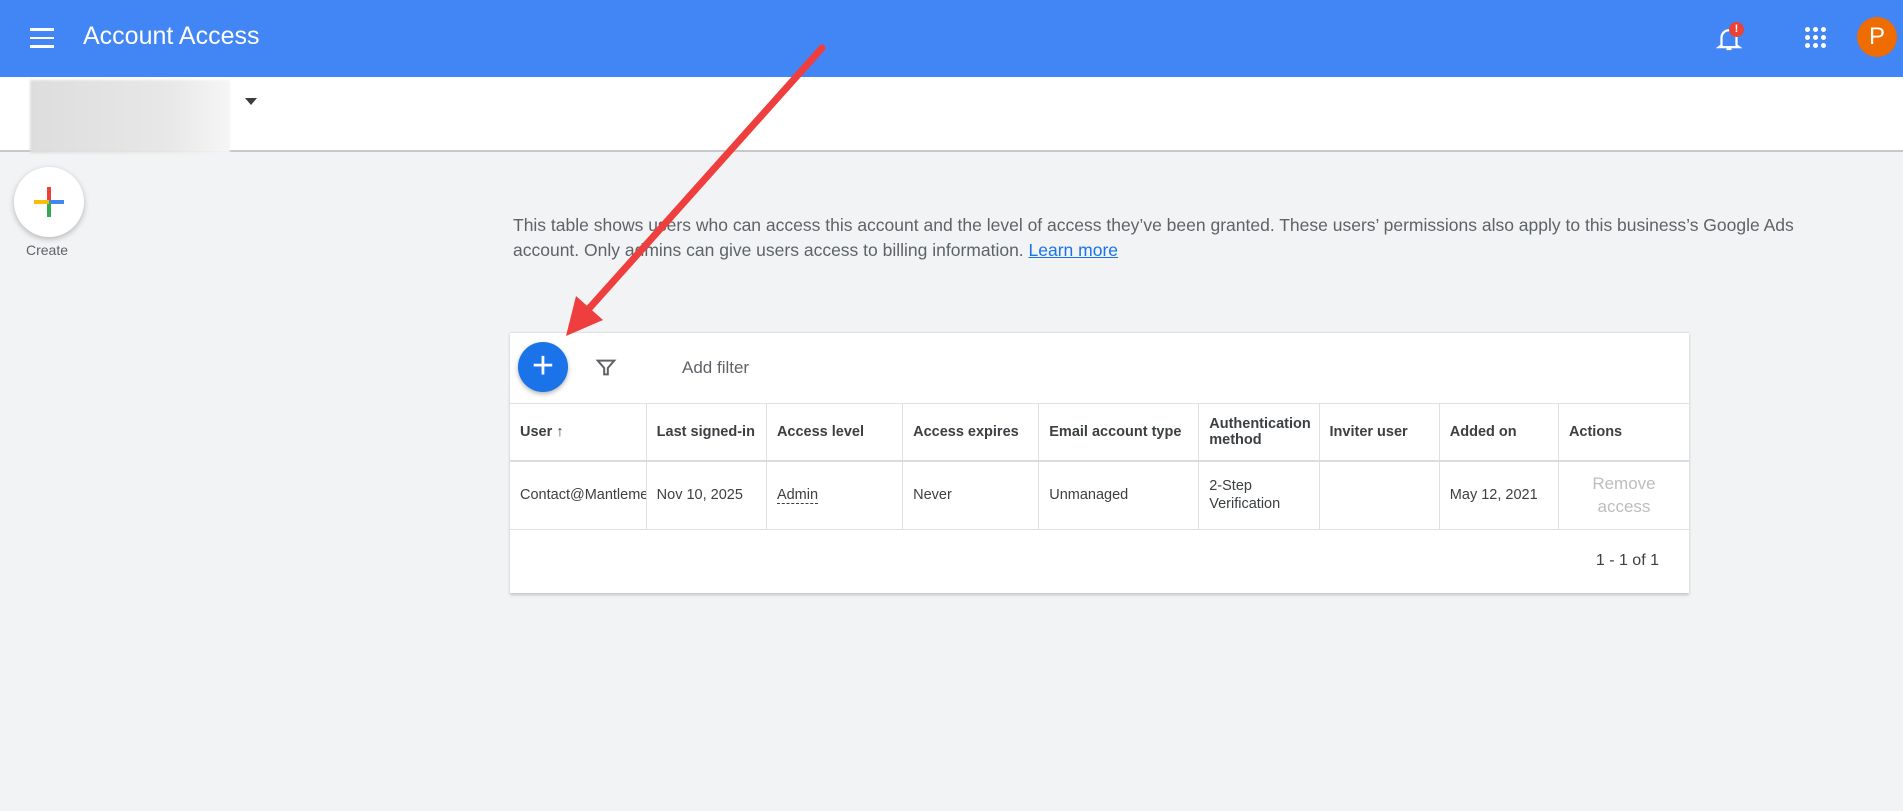 The width and height of the screenshot is (1903, 811). Describe the element at coordinates (1074, 250) in the screenshot. I see `learn-more-link: Learn more` at that location.